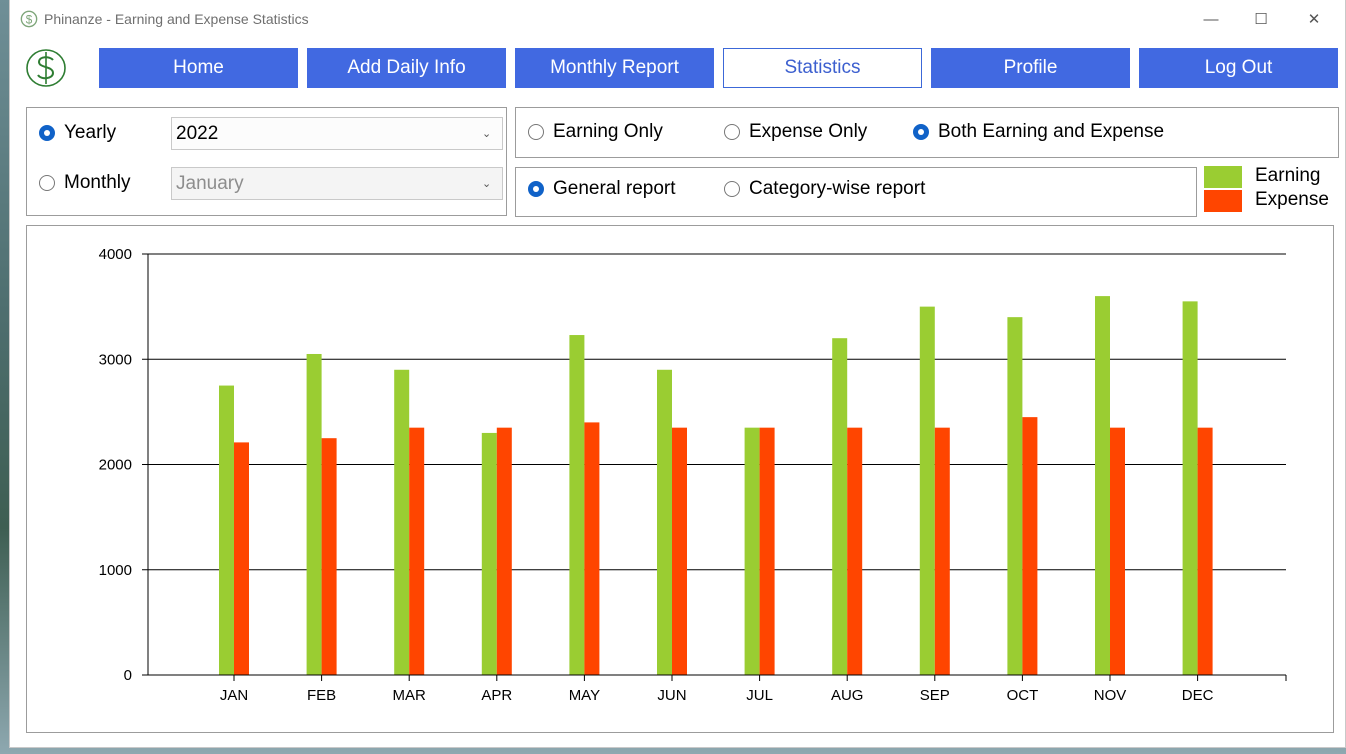  Describe the element at coordinates (614, 188) in the screenshot. I see `general-report-label: General report` at that location.